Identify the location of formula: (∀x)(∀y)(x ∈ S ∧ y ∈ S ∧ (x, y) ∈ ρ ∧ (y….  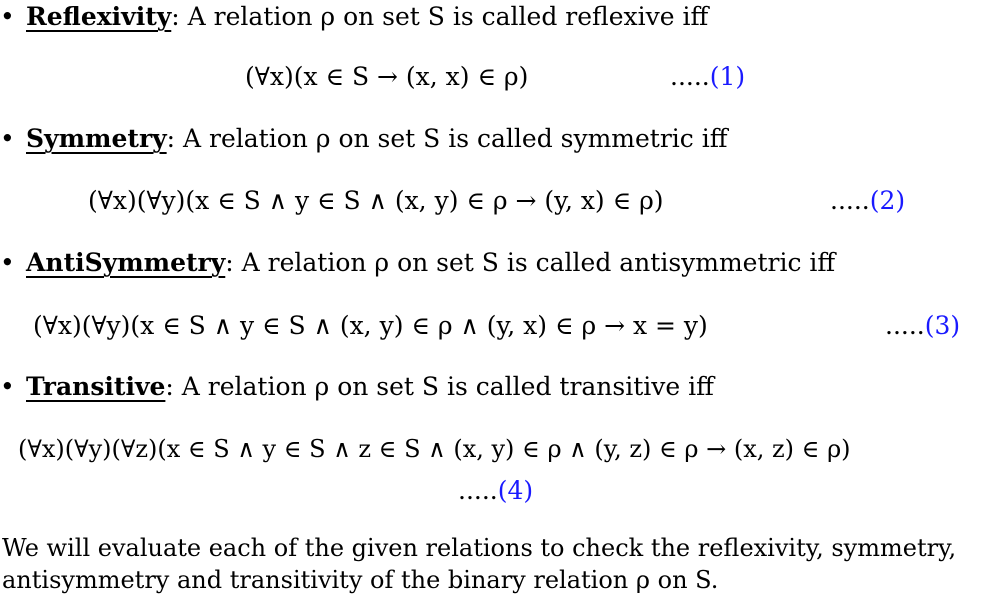
(370, 325).